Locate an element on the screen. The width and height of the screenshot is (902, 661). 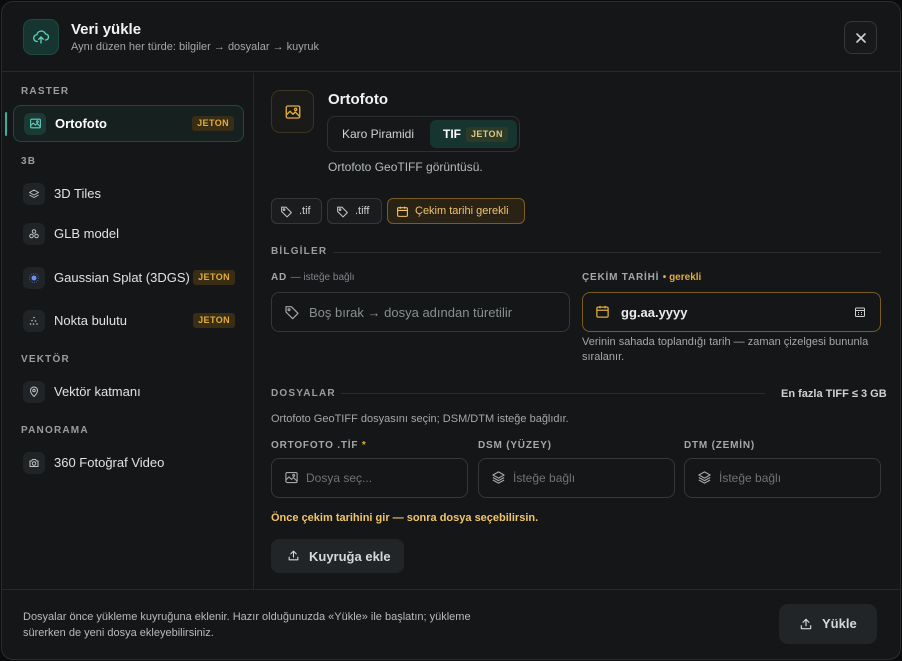
map-pin-icon is located at coordinates (34, 391).